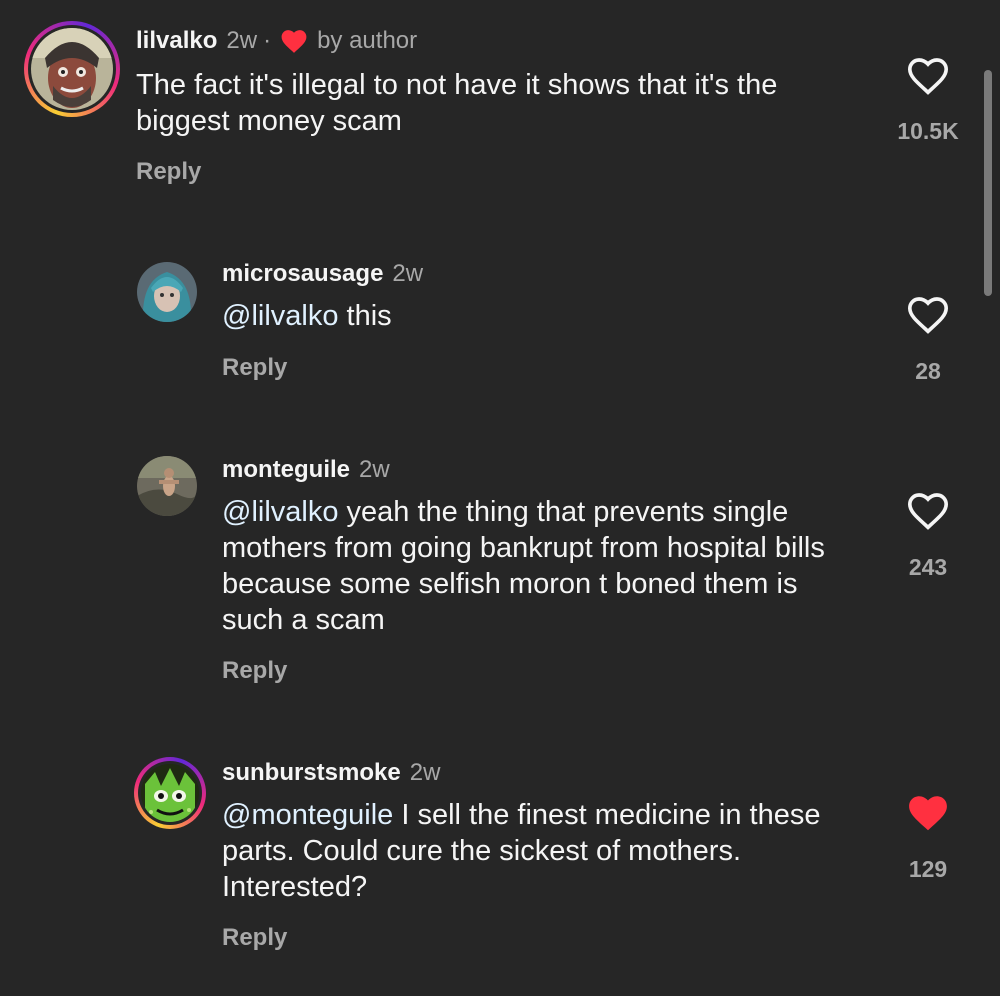  Describe the element at coordinates (988, 183) in the screenshot. I see `scrollbar` at that location.